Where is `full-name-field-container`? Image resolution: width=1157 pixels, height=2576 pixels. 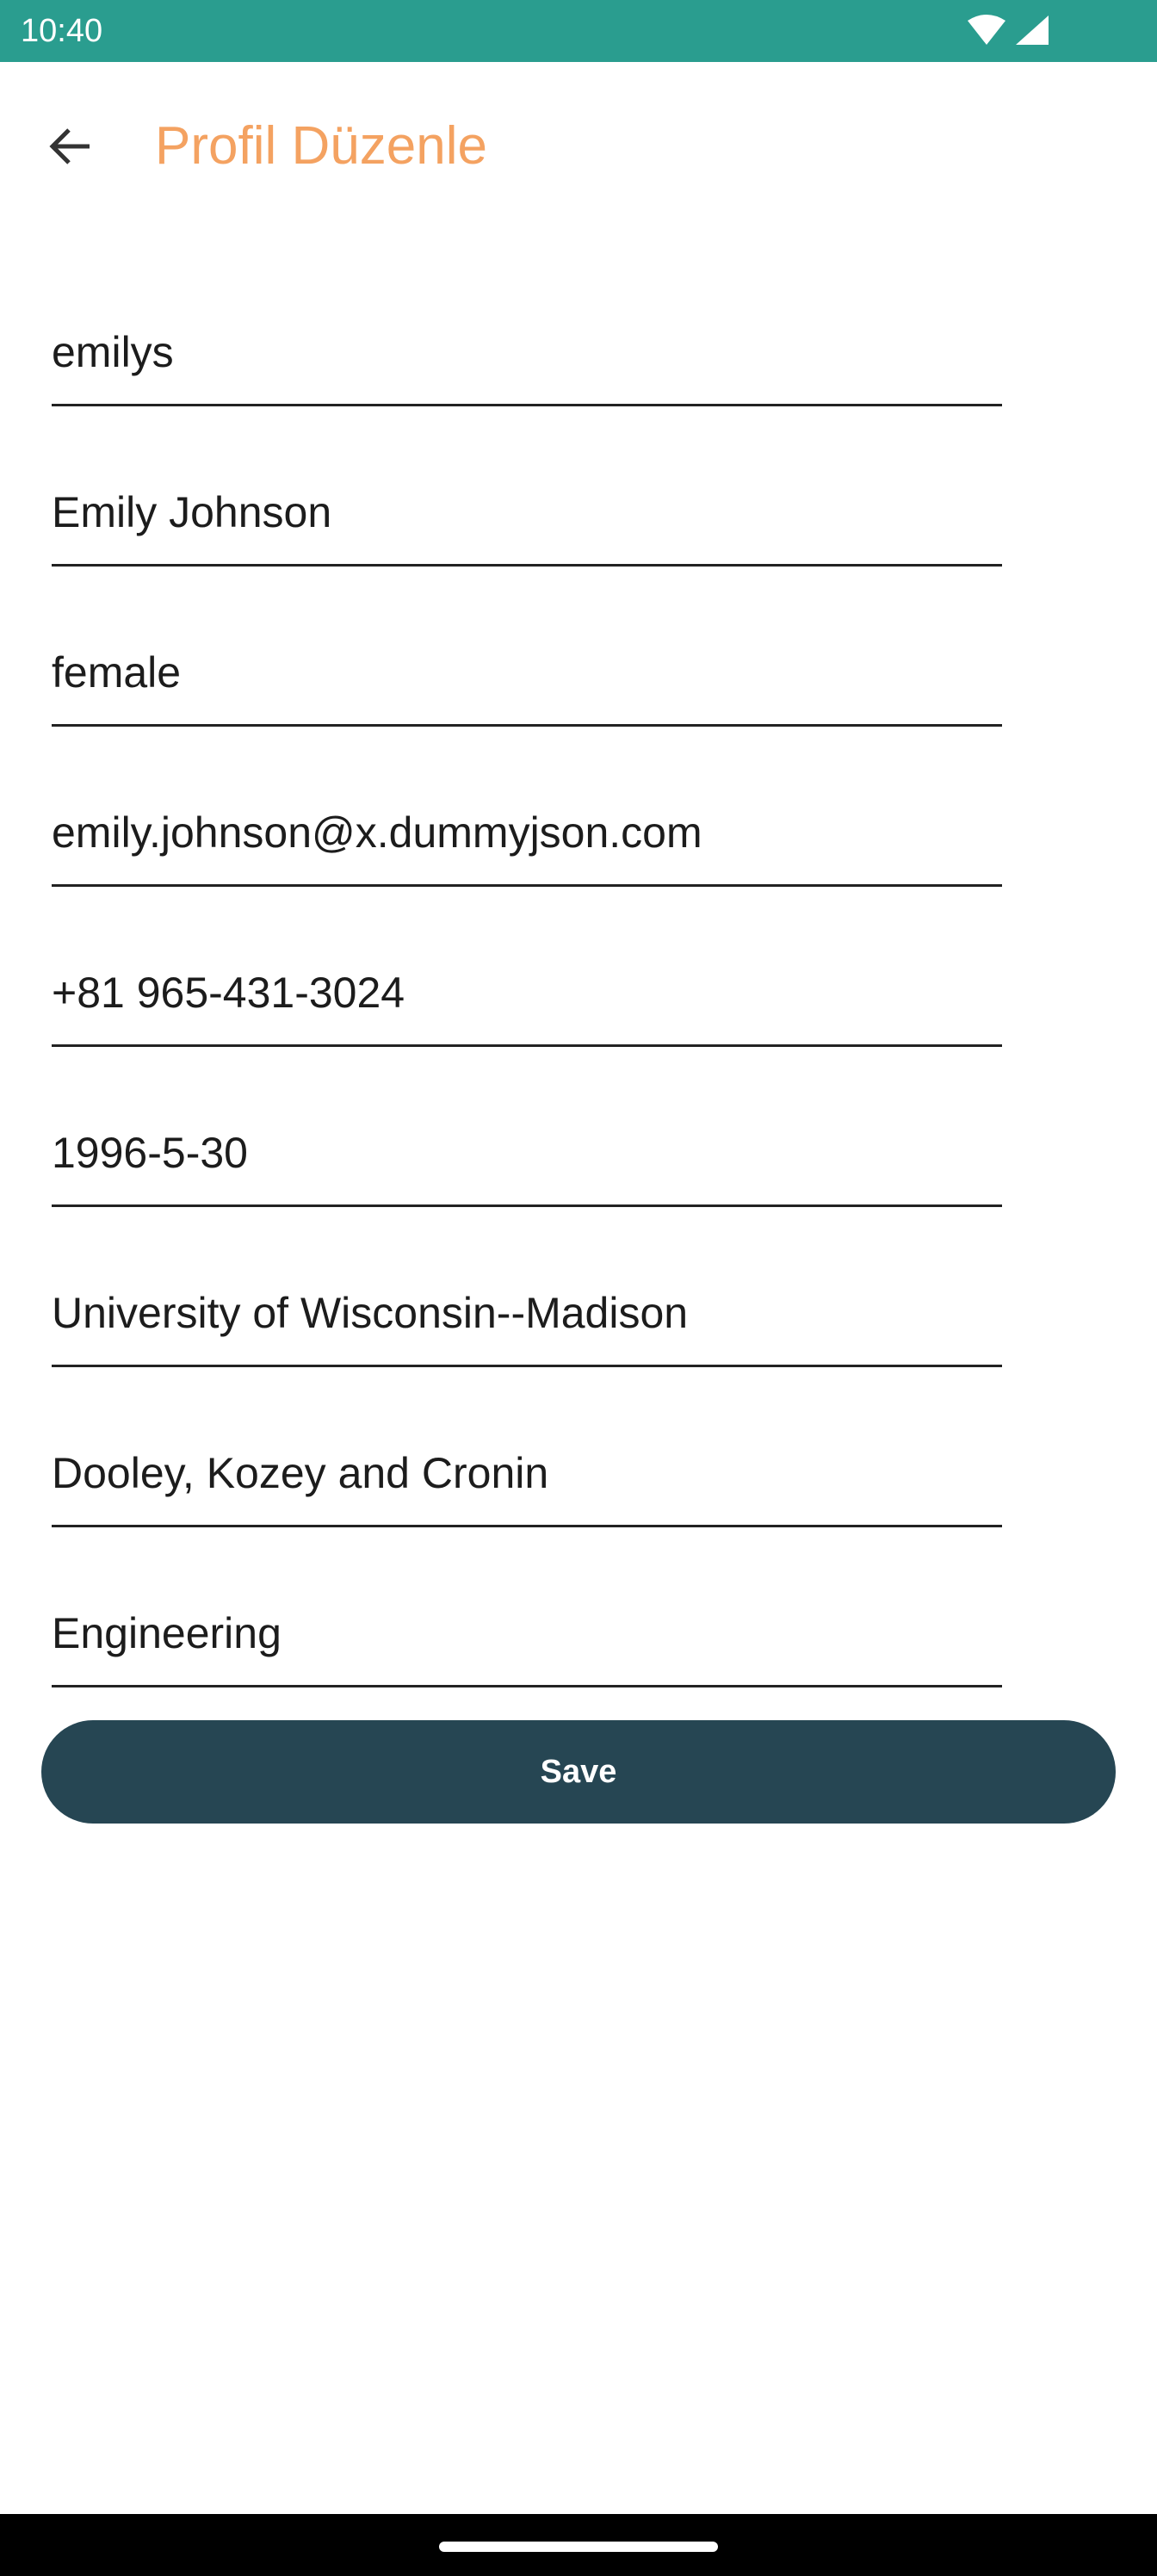
full-name-field-container is located at coordinates (527, 524).